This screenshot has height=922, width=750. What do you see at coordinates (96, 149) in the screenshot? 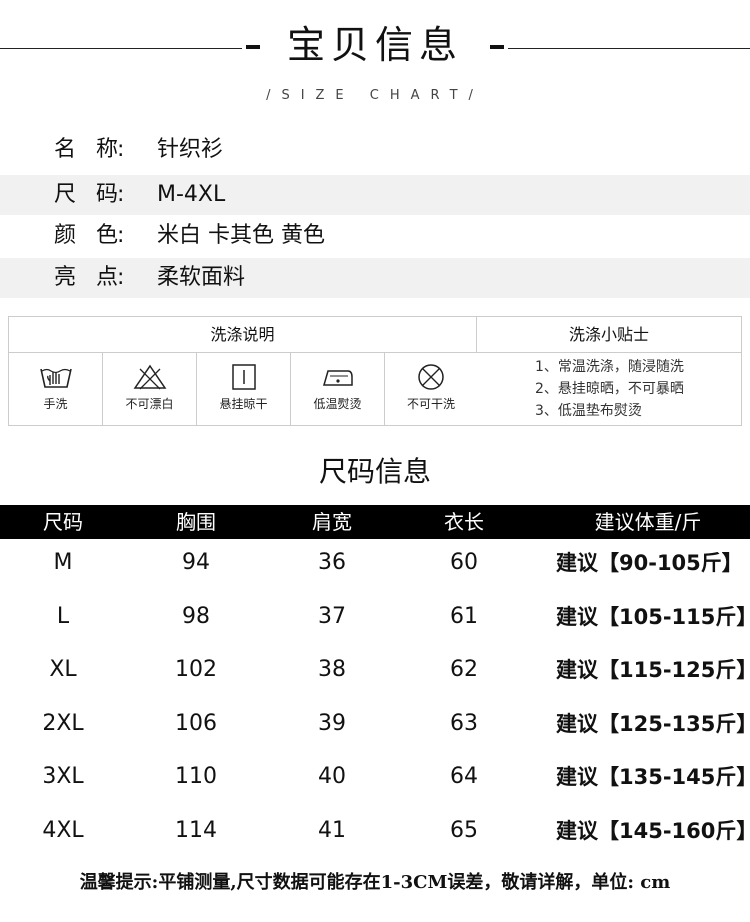
I see `info-label: 名称` at bounding box center [96, 149].